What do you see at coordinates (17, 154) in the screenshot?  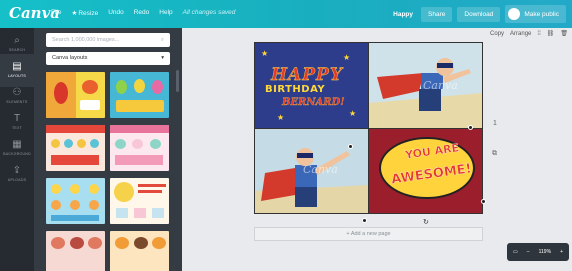 I see `rail-background-label: BACKGROUND` at bounding box center [17, 154].